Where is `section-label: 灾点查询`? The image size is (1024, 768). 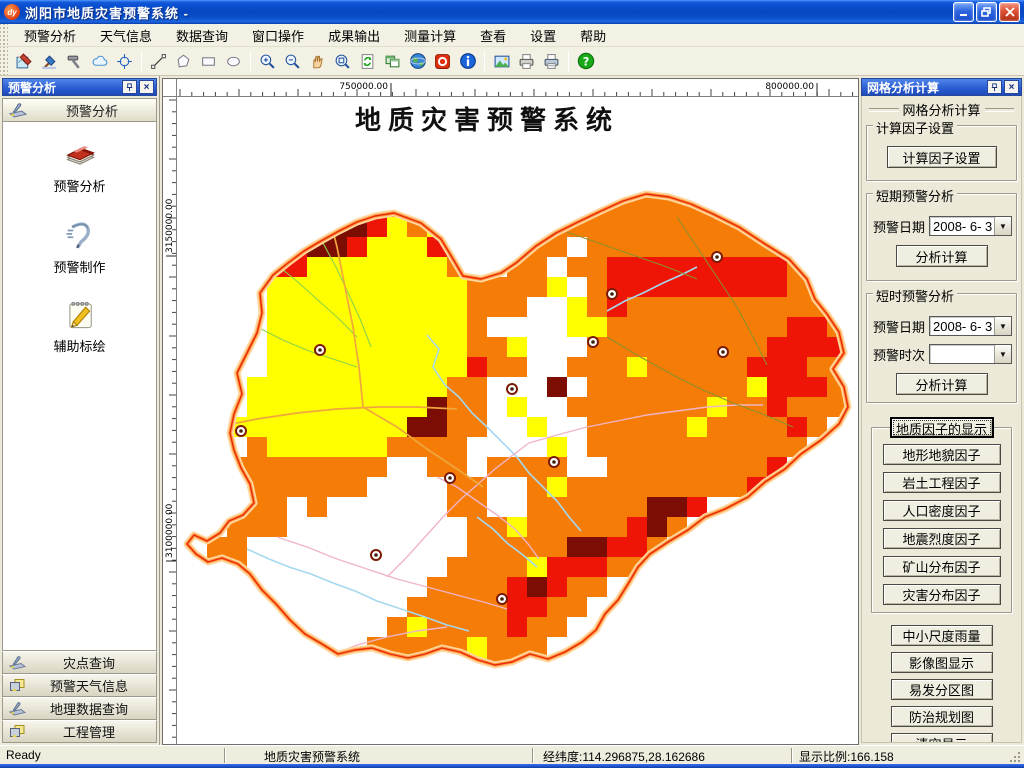 section-label: 灾点查询 is located at coordinates (88, 663).